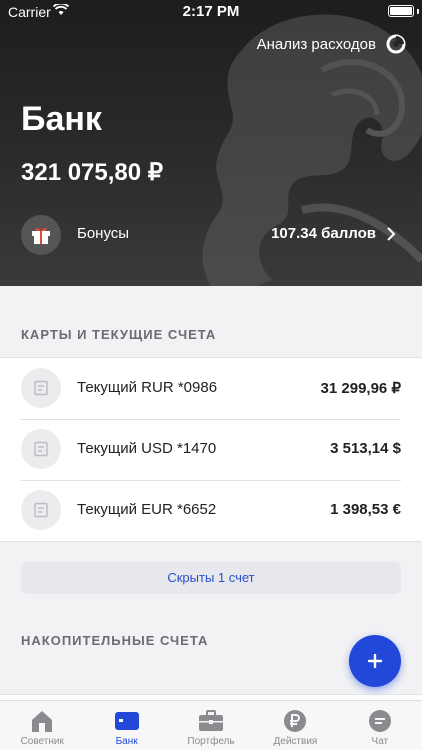  Describe the element at coordinates (379, 721) in the screenshot. I see `chat-icon` at that location.